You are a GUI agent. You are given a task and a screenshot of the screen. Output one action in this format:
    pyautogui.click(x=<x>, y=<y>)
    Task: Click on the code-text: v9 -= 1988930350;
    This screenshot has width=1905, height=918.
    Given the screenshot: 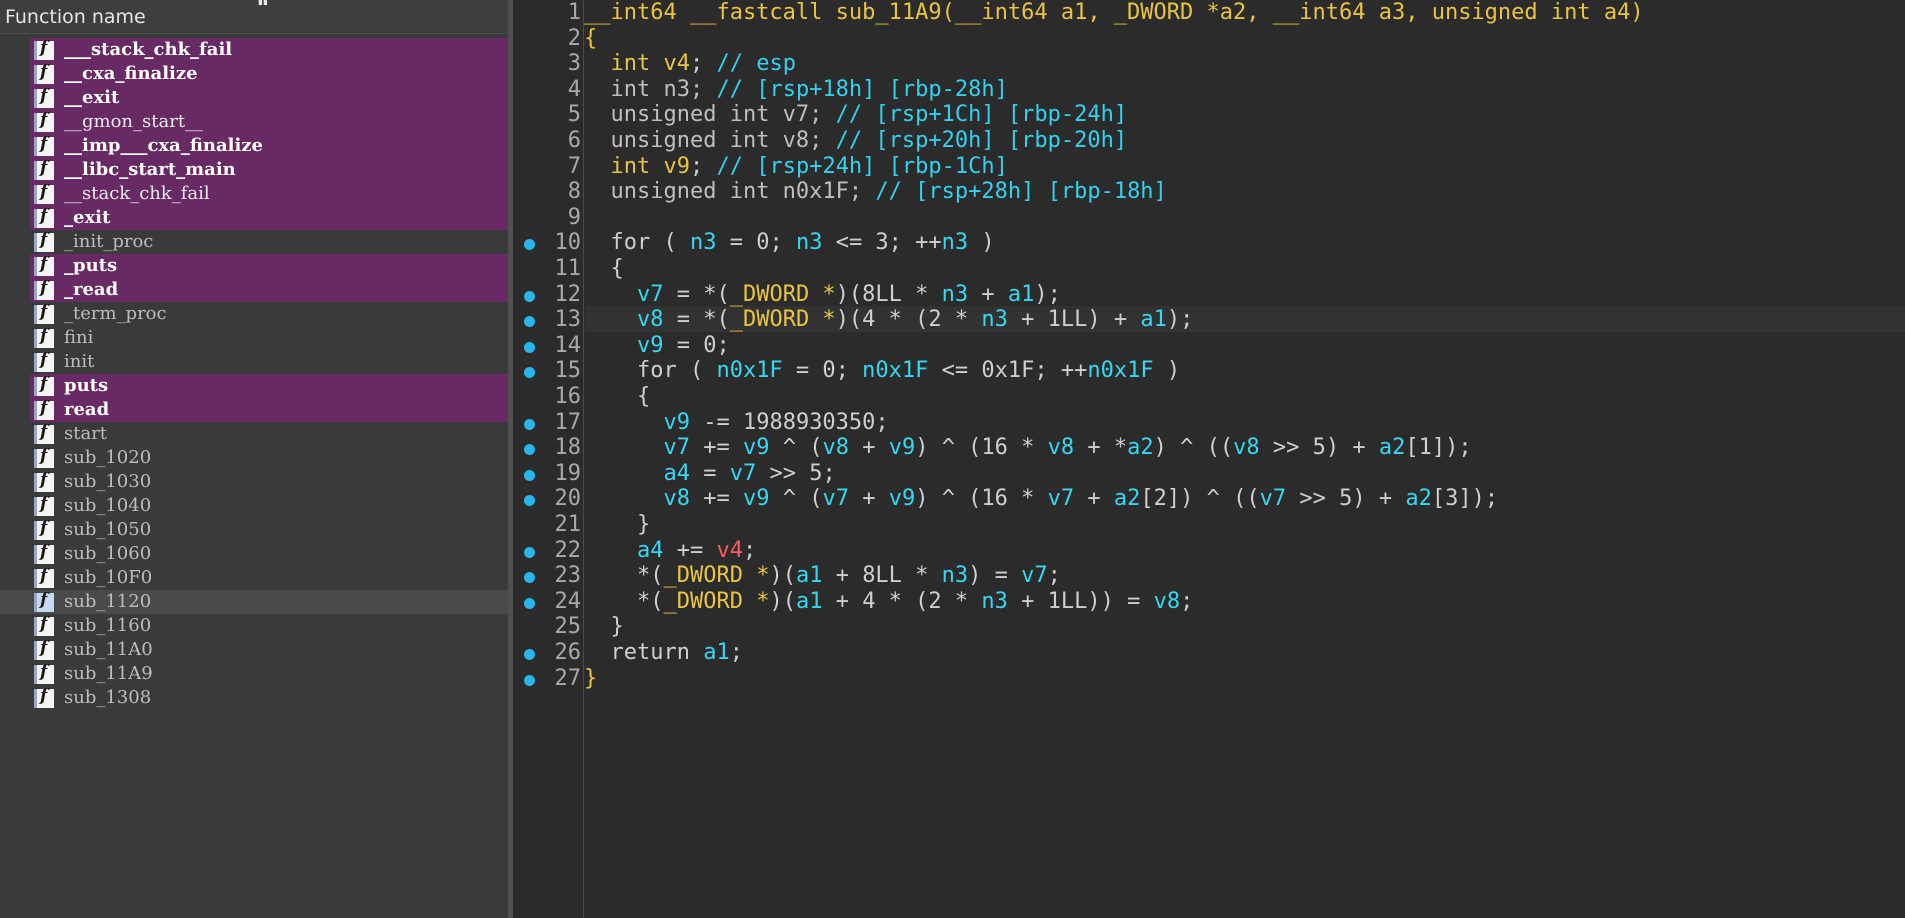 What is the action you would take?
    pyautogui.click(x=736, y=422)
    